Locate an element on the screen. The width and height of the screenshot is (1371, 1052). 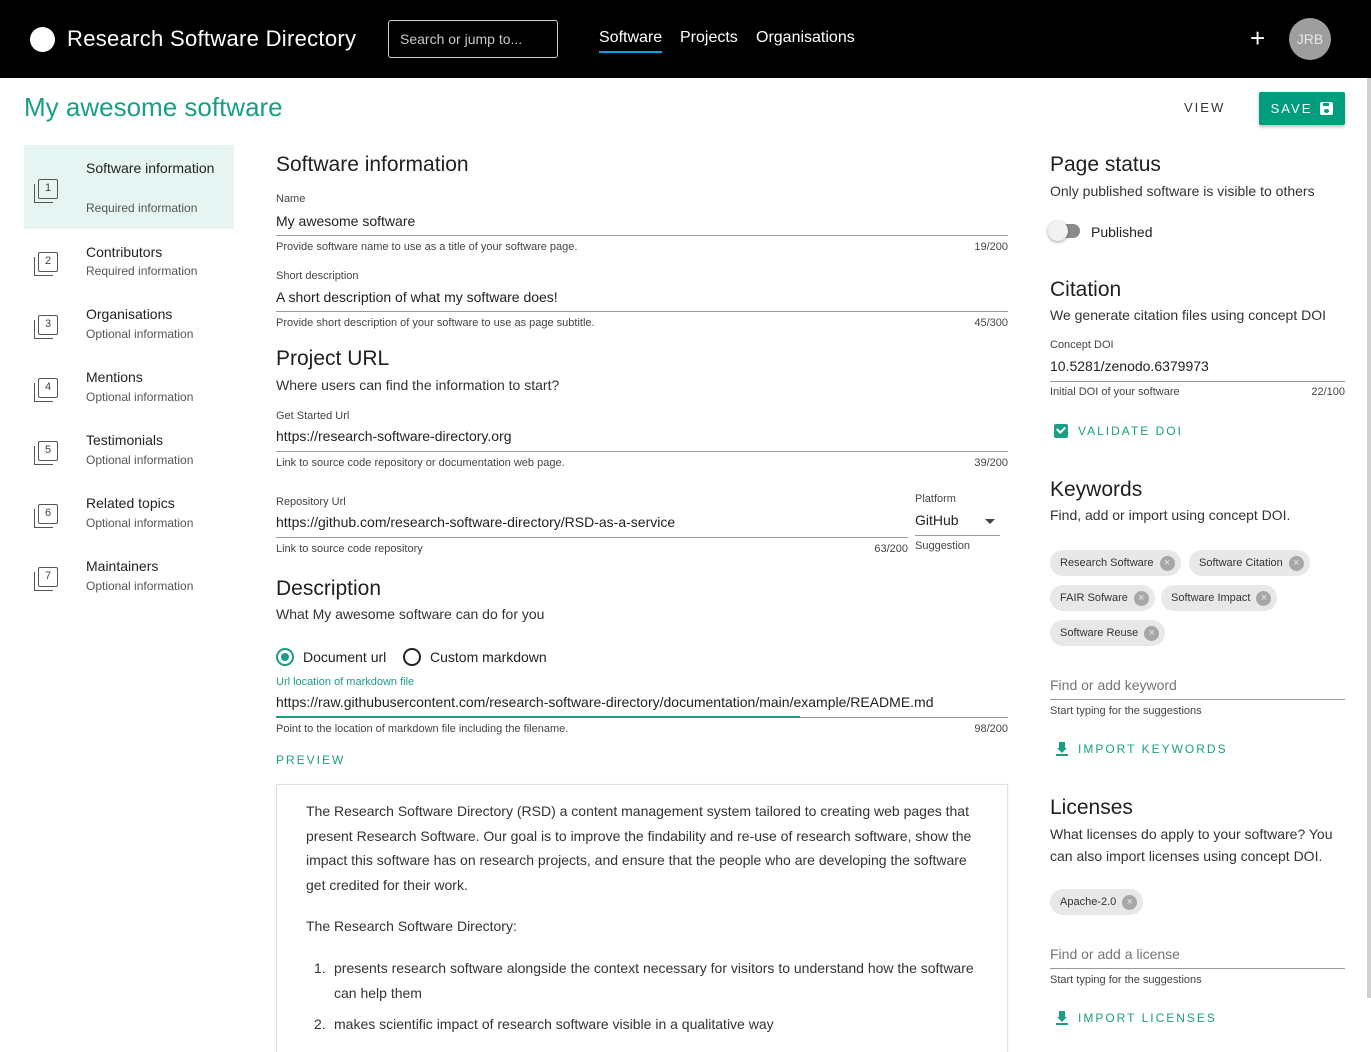
step-number-icon: 4 is located at coordinates (46, 390).